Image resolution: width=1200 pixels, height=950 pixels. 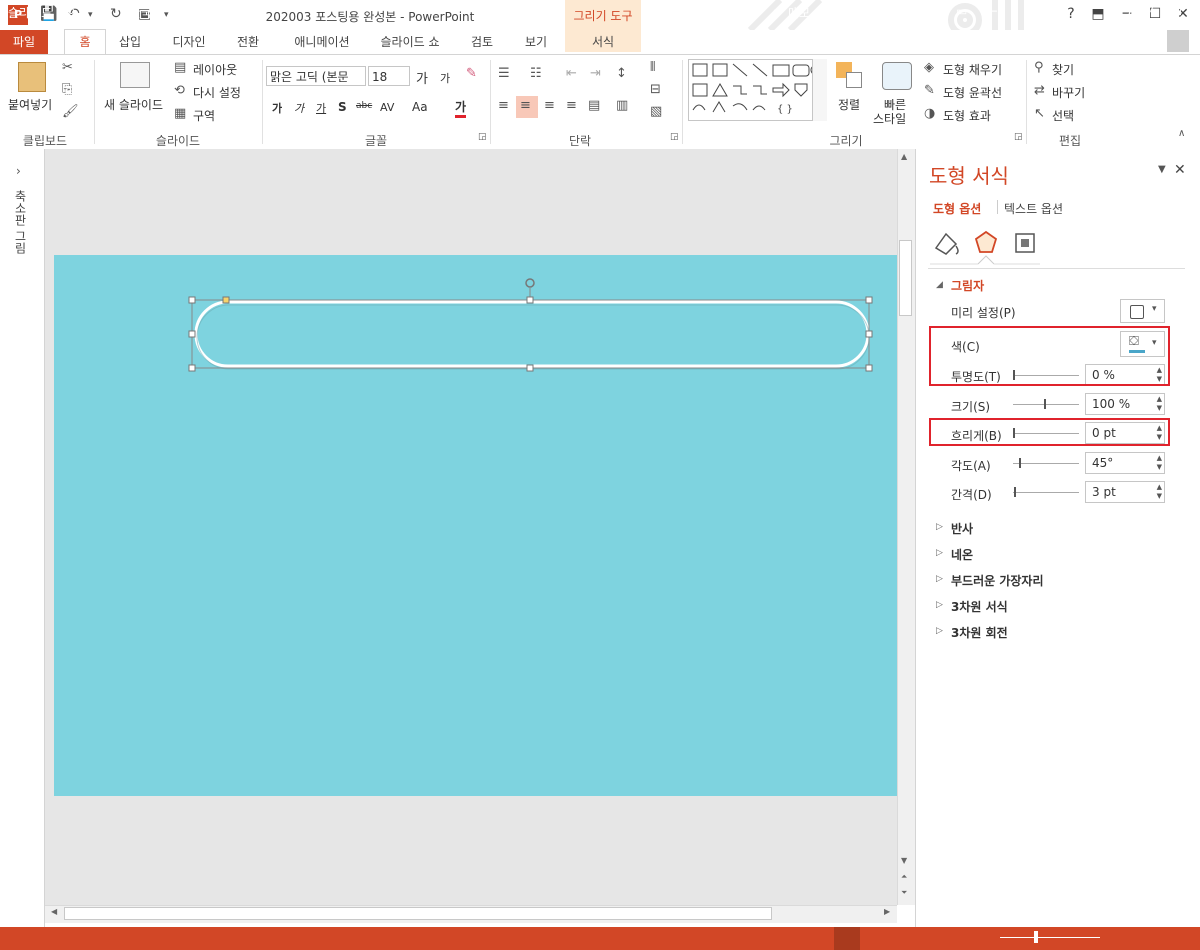 What do you see at coordinates (504, 73) in the screenshot?
I see `bullets-icon: ☰` at bounding box center [504, 73].